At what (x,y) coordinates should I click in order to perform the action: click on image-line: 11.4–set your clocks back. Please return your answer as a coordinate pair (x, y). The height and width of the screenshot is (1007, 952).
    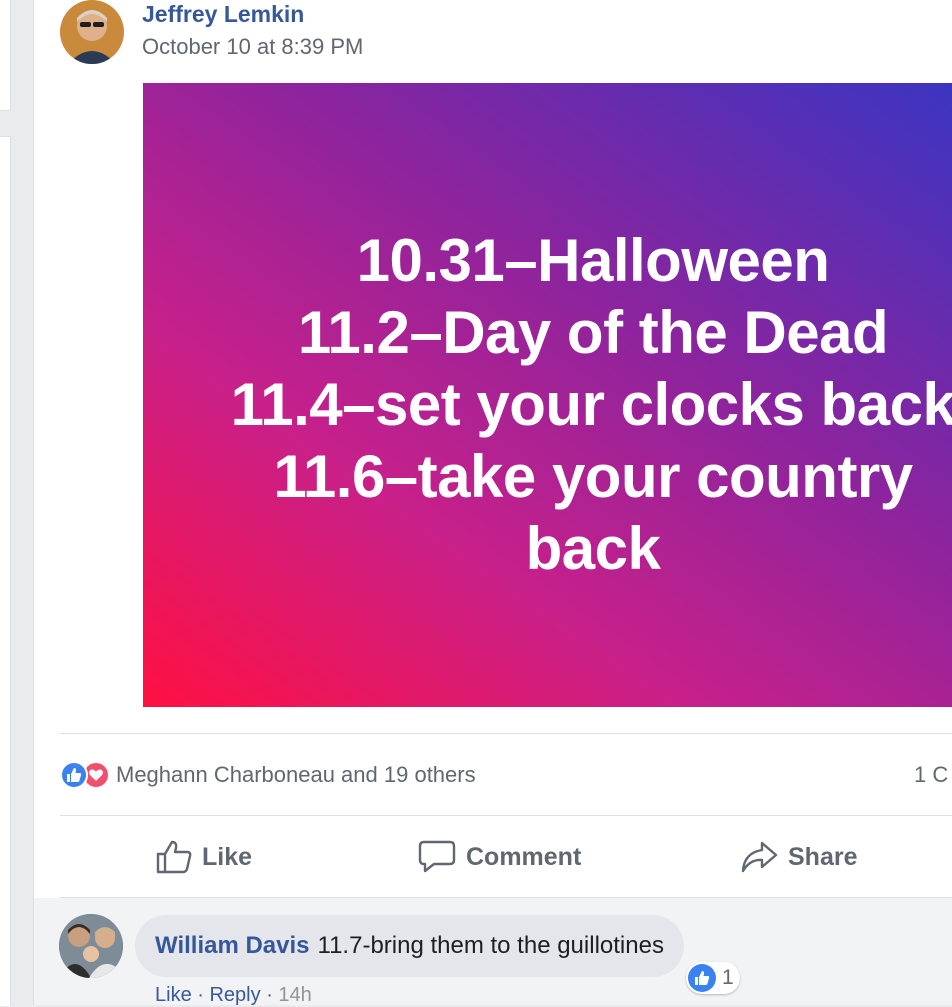
    Looking at the image, I should click on (591, 404).